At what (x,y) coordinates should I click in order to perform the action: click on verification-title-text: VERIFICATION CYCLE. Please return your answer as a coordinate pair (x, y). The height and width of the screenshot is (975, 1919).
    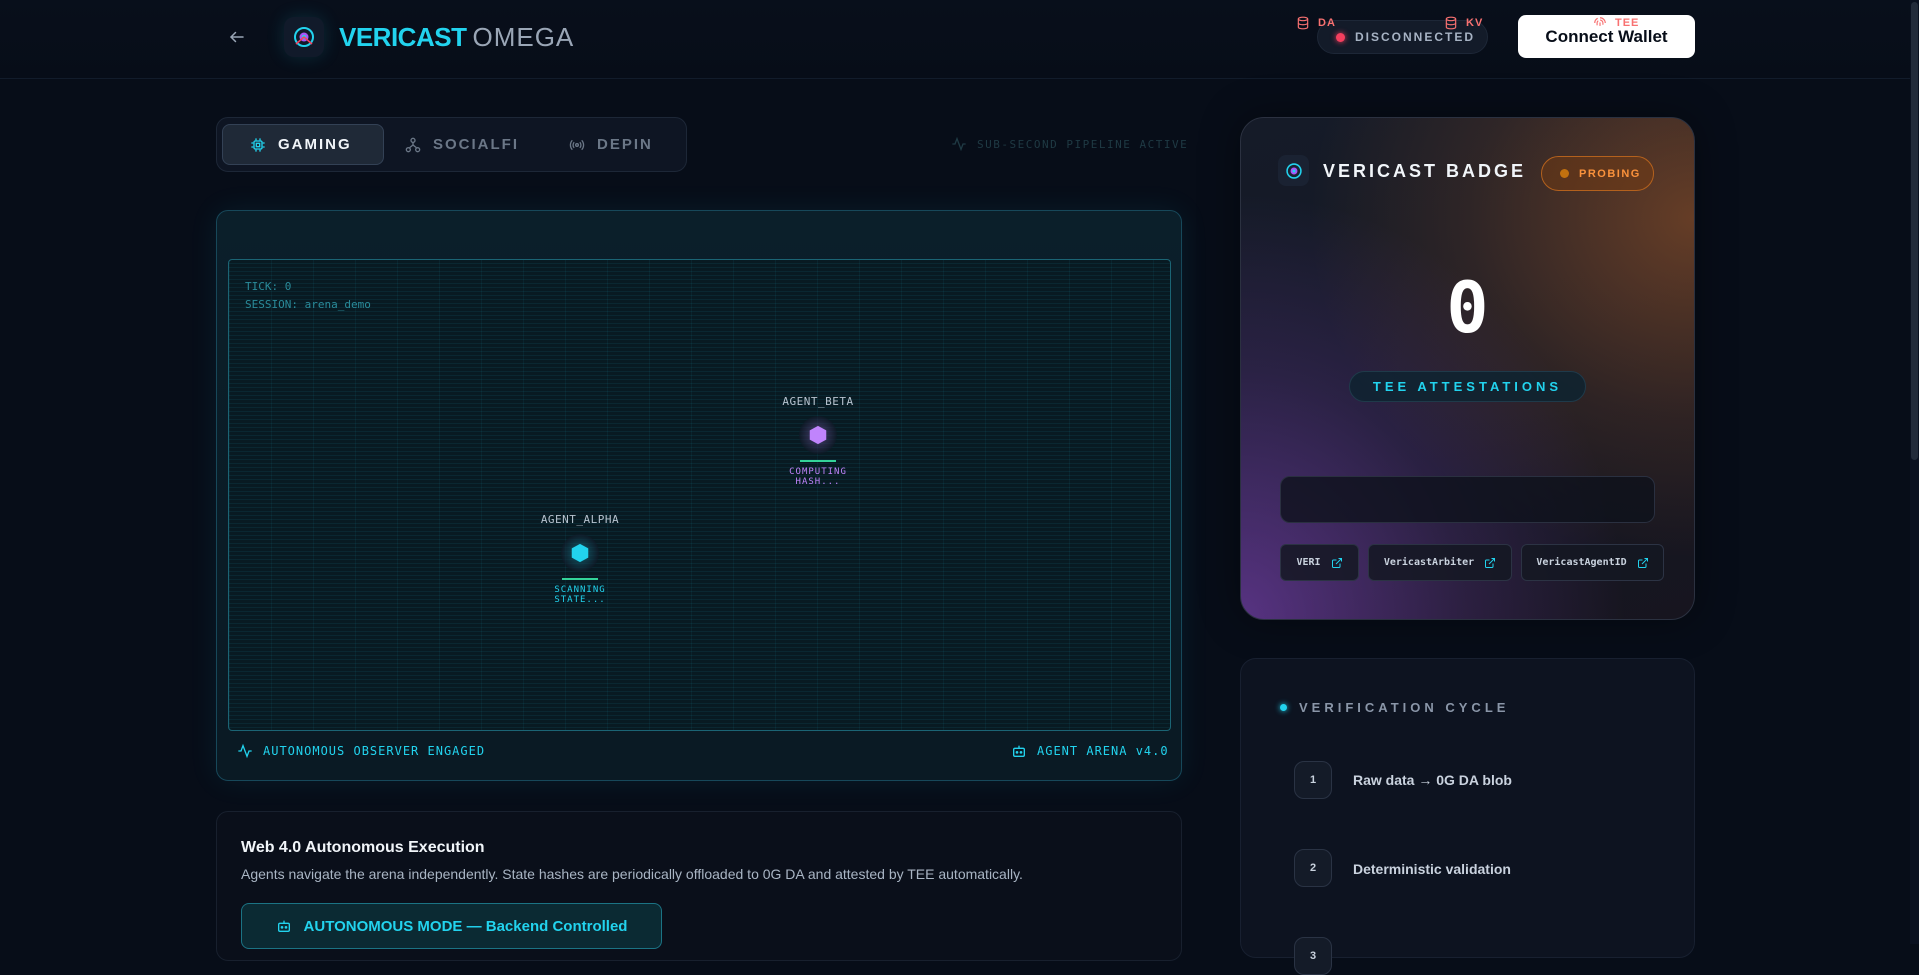
    Looking at the image, I should click on (1404, 707).